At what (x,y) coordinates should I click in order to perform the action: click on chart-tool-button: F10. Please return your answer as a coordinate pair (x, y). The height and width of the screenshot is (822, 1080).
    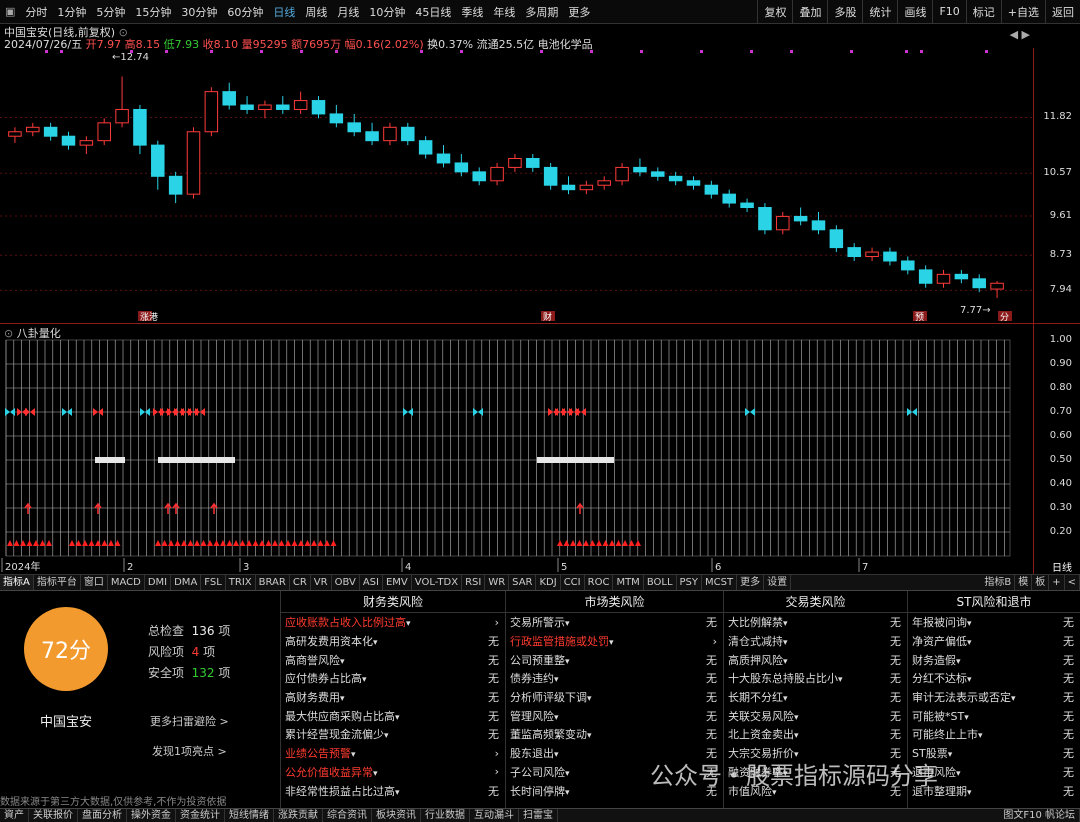
    Looking at the image, I should click on (948, 12).